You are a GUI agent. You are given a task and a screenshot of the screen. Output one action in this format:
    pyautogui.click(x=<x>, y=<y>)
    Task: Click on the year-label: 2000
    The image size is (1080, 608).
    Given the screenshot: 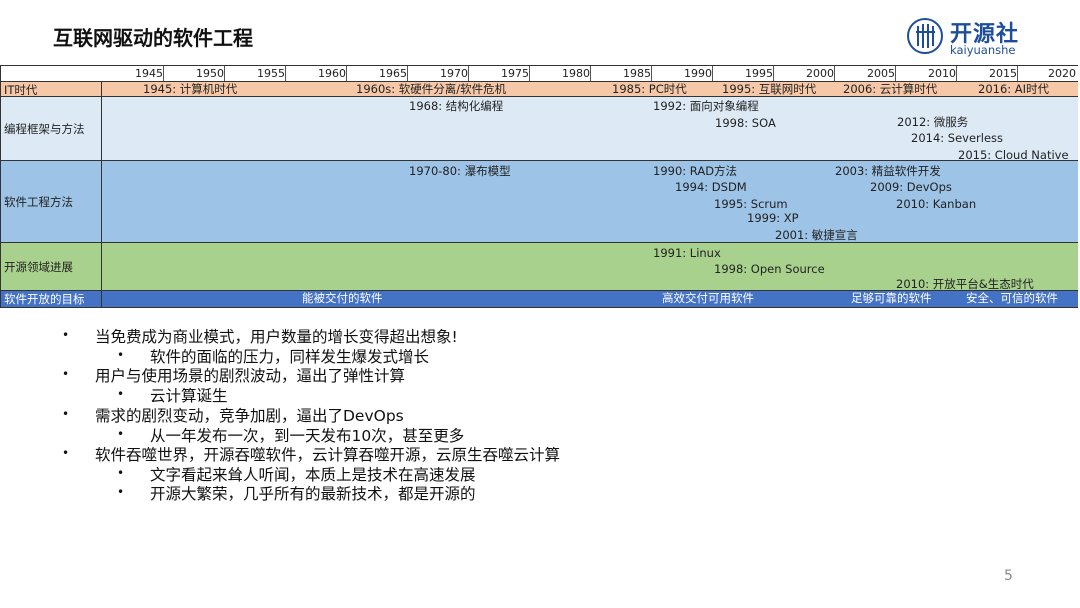 What is the action you would take?
    pyautogui.click(x=820, y=73)
    